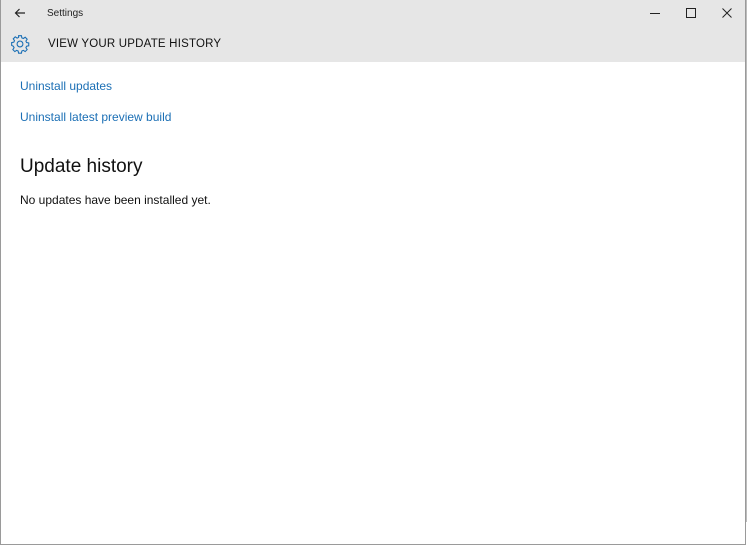  I want to click on gear-icon, so click(20, 44).